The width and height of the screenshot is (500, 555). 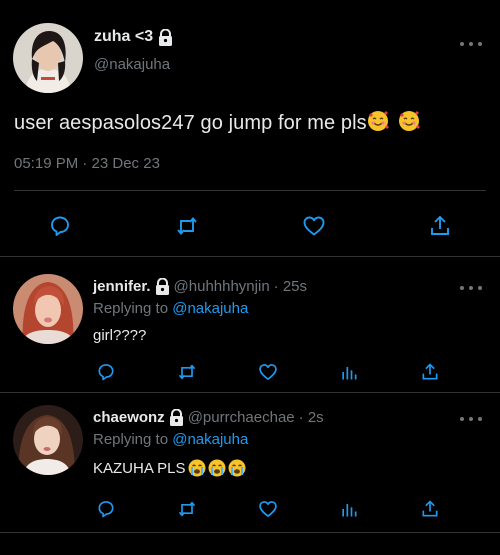 What do you see at coordinates (290, 286) in the screenshot?
I see `time-ago: · 25s` at bounding box center [290, 286].